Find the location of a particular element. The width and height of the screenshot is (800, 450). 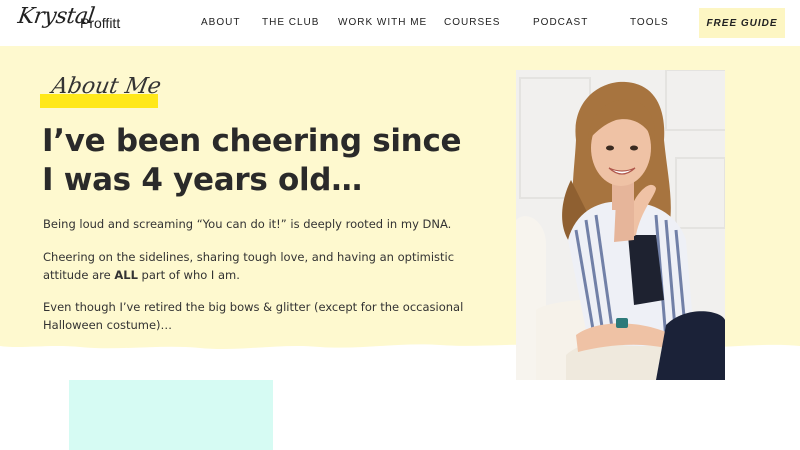

teal-decor-block is located at coordinates (171, 415).